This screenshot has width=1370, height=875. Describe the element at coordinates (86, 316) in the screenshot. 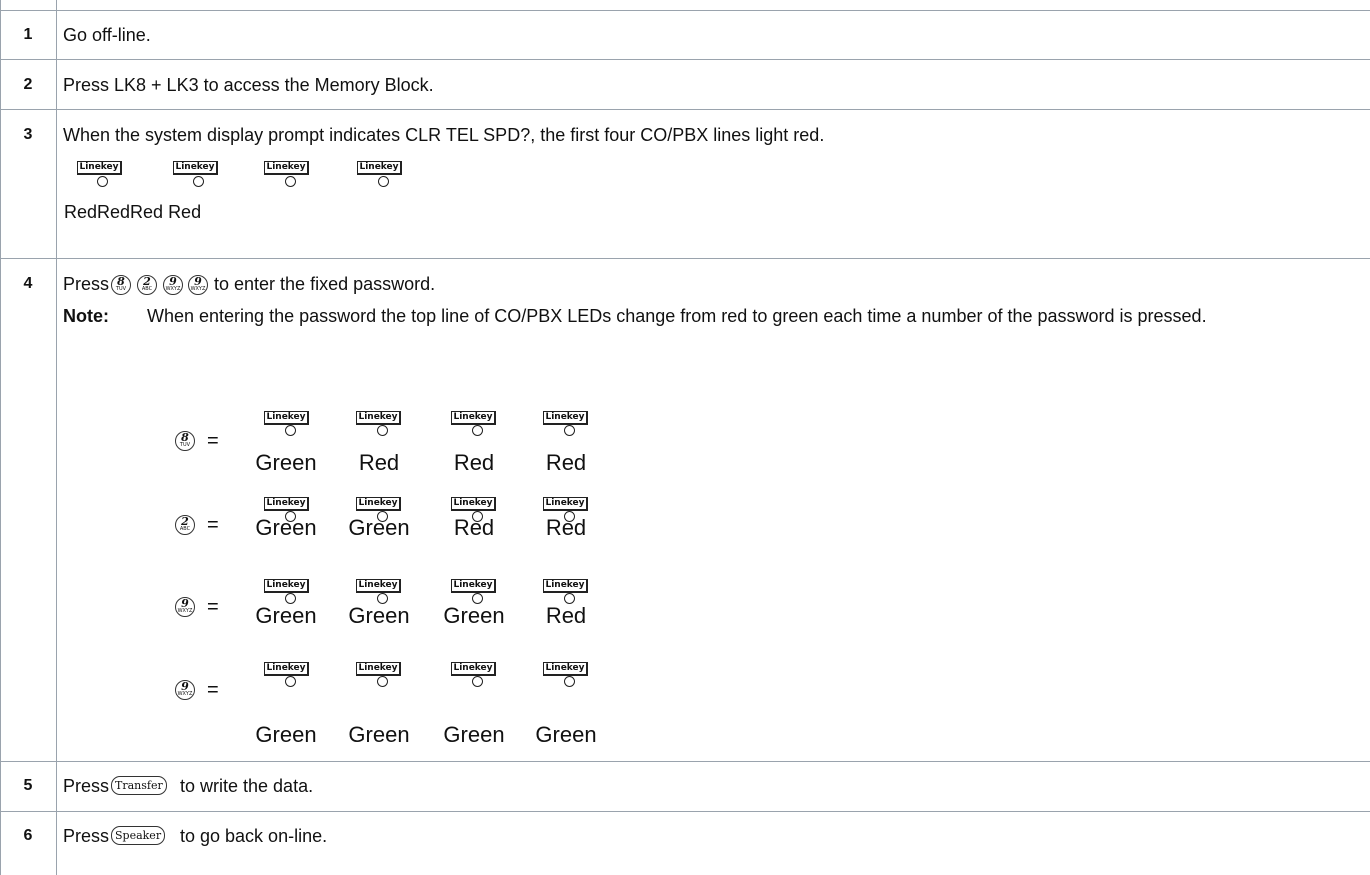

I see `note-label: Note:` at that location.